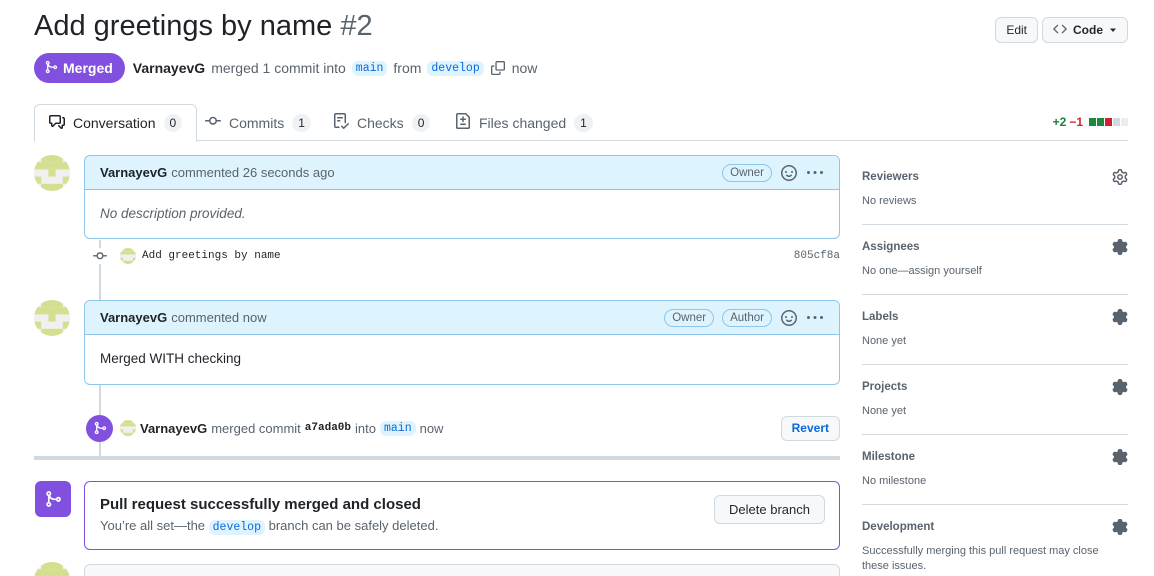 Image resolution: width=1154 pixels, height=576 pixels. Describe the element at coordinates (817, 256) in the screenshot. I see `commit-sha-link: 805cf8a` at that location.